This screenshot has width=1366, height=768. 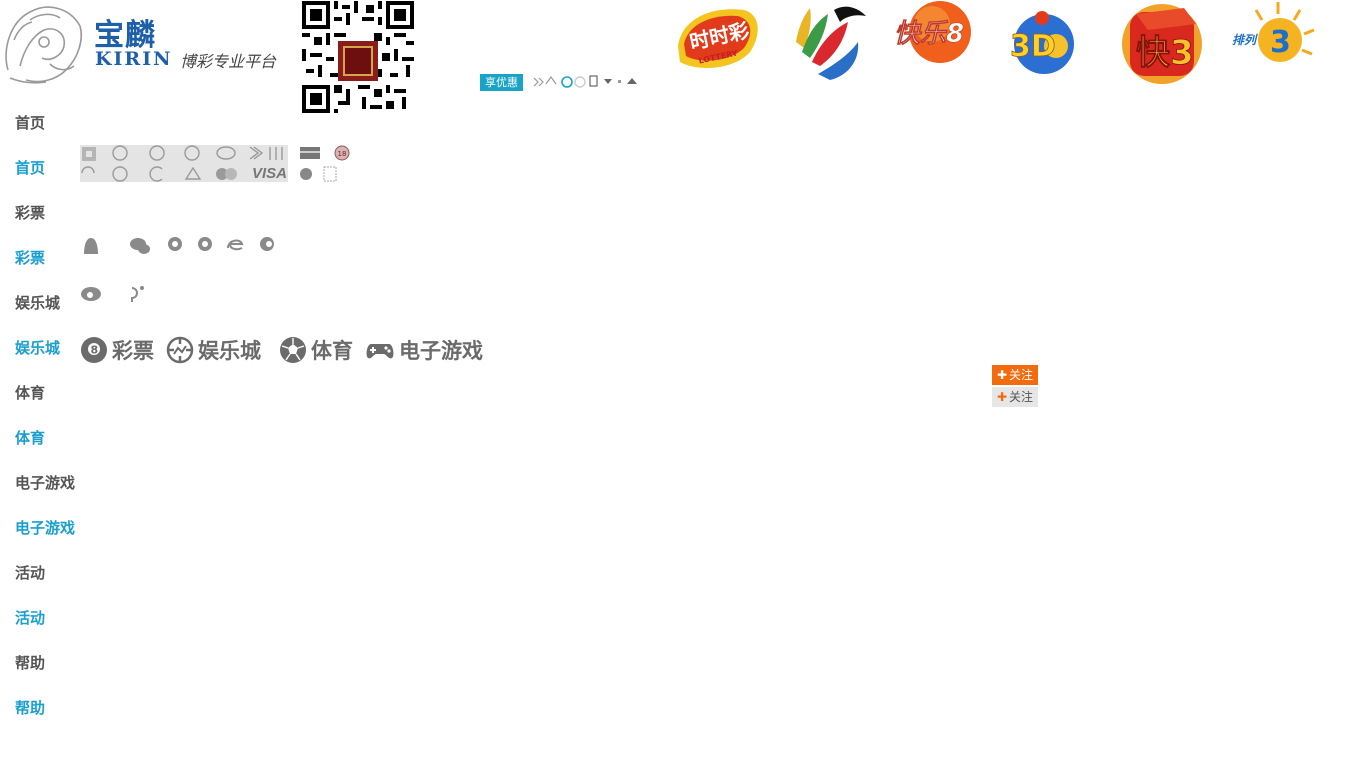 What do you see at coordinates (306, 174) in the screenshot?
I see `license-seal-icon` at bounding box center [306, 174].